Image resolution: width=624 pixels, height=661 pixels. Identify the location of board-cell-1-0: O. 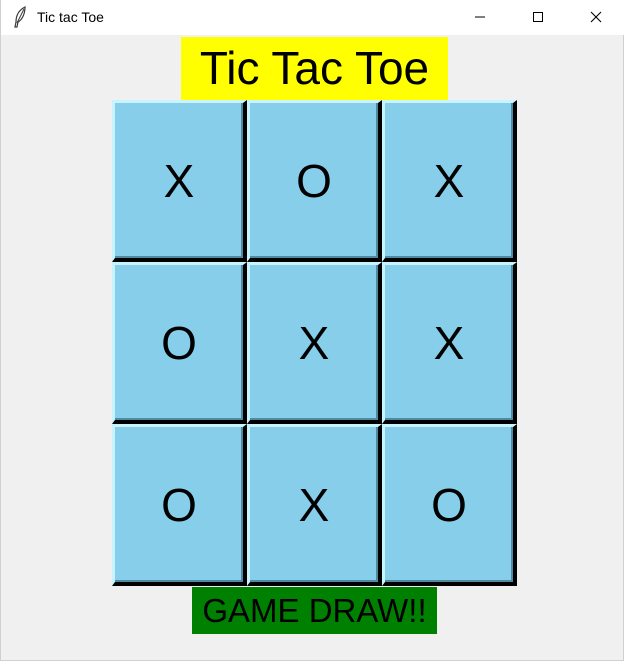
(179, 343).